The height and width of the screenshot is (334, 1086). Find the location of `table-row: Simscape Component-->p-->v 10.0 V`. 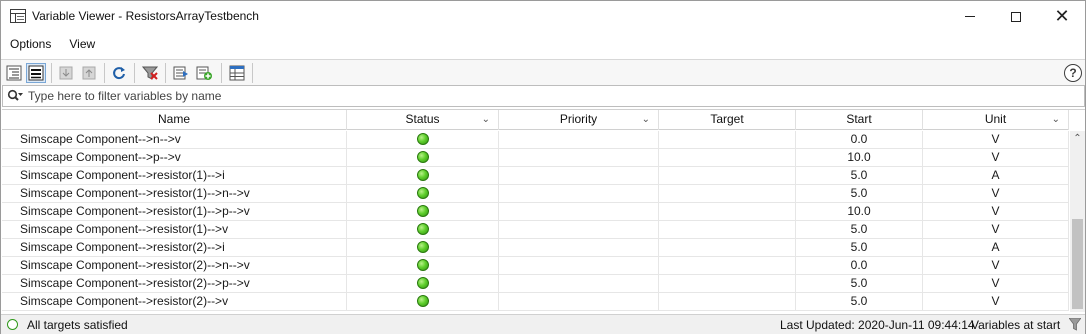

table-row: Simscape Component-->p-->v 10.0 V is located at coordinates (535, 158).